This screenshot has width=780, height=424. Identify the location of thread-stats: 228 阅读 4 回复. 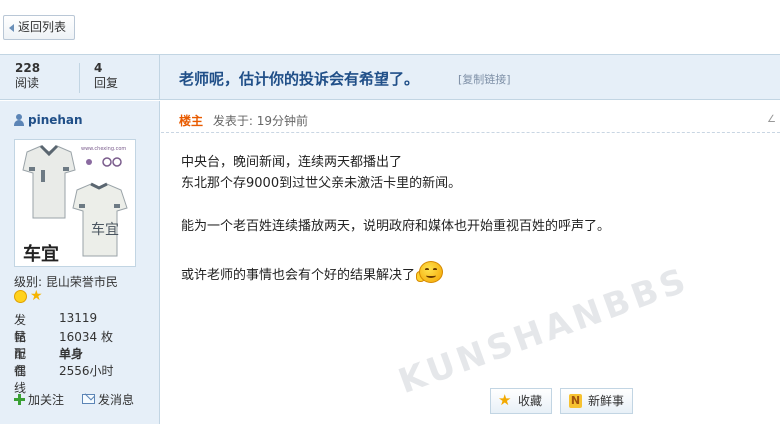
(80, 77).